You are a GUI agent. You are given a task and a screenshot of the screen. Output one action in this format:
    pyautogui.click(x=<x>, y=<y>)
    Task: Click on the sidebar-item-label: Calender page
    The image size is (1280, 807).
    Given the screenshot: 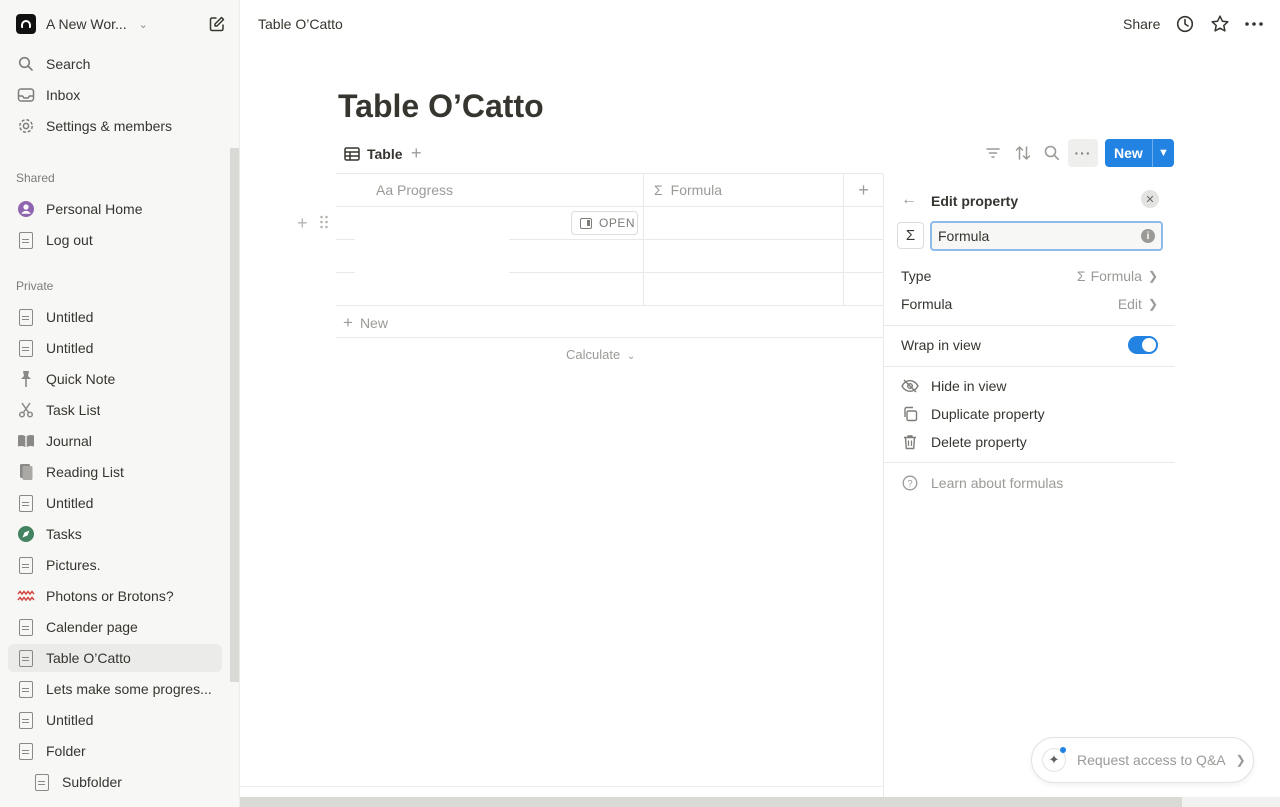 What is the action you would take?
    pyautogui.click(x=92, y=627)
    